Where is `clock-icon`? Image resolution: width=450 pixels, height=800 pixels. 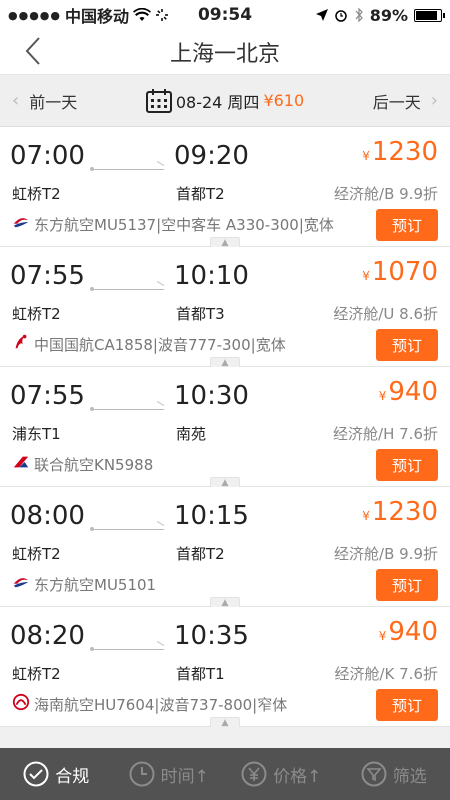
clock-icon is located at coordinates (142, 774).